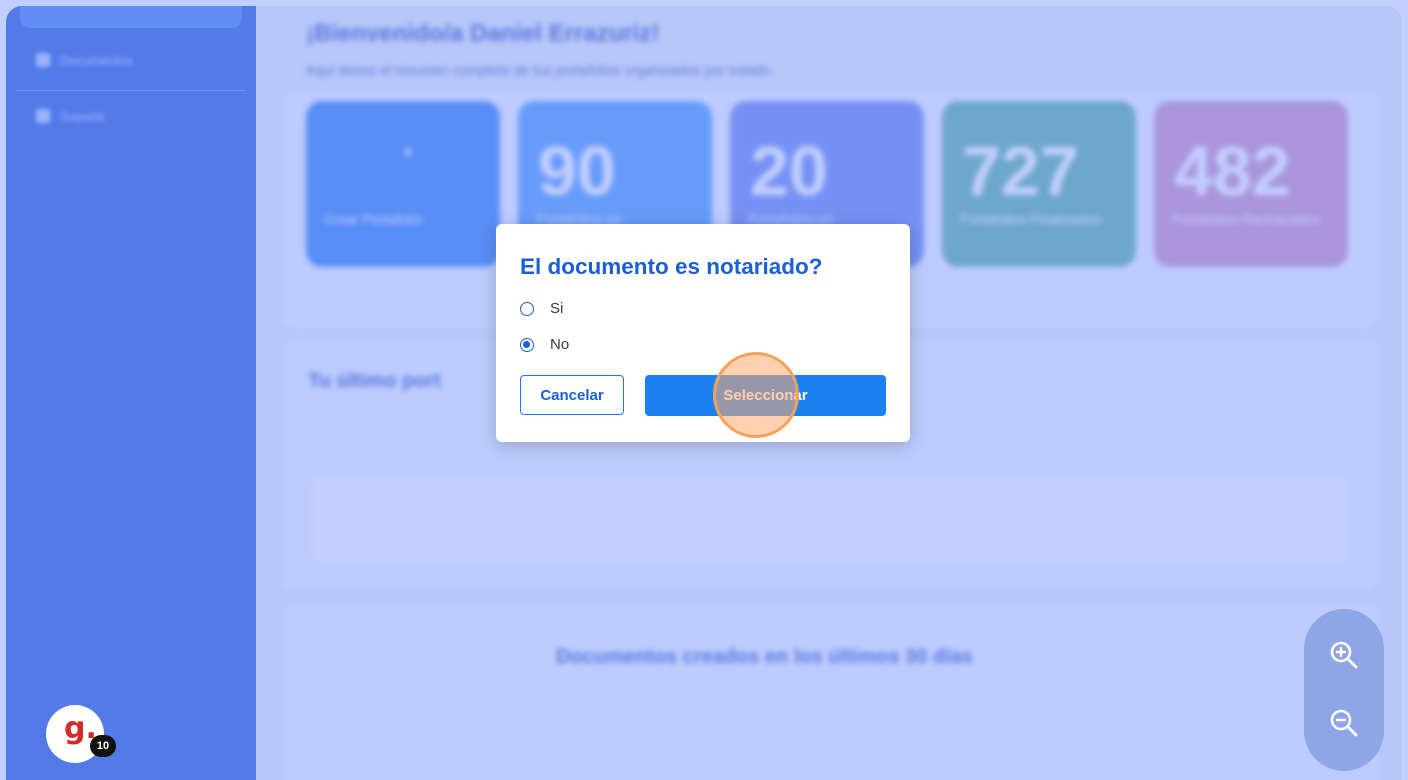  Describe the element at coordinates (103, 746) in the screenshot. I see `notification-count-badge: 10` at that location.